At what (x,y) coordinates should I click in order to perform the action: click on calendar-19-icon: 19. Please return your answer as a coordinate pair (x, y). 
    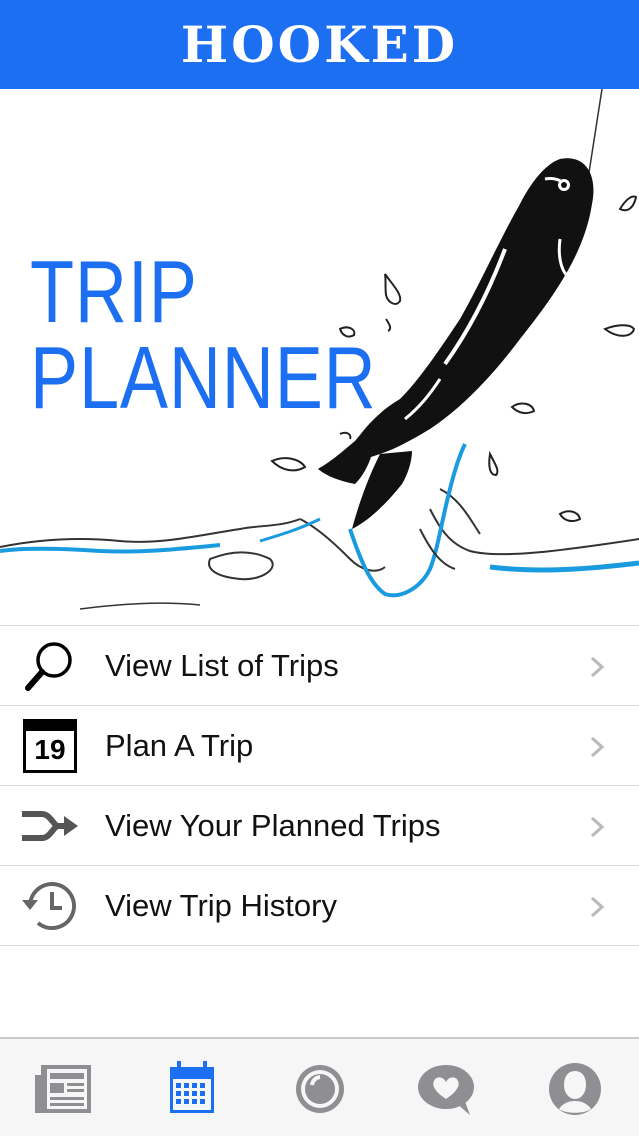
    Looking at the image, I should click on (50, 746).